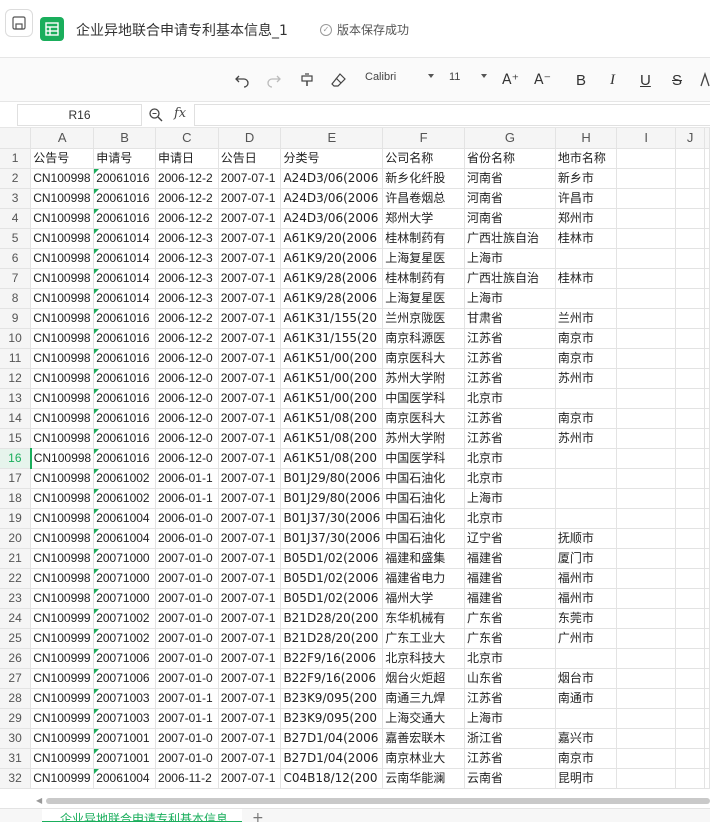 This screenshot has height=822, width=710. What do you see at coordinates (250, 138) in the screenshot?
I see `column-header: D` at bounding box center [250, 138].